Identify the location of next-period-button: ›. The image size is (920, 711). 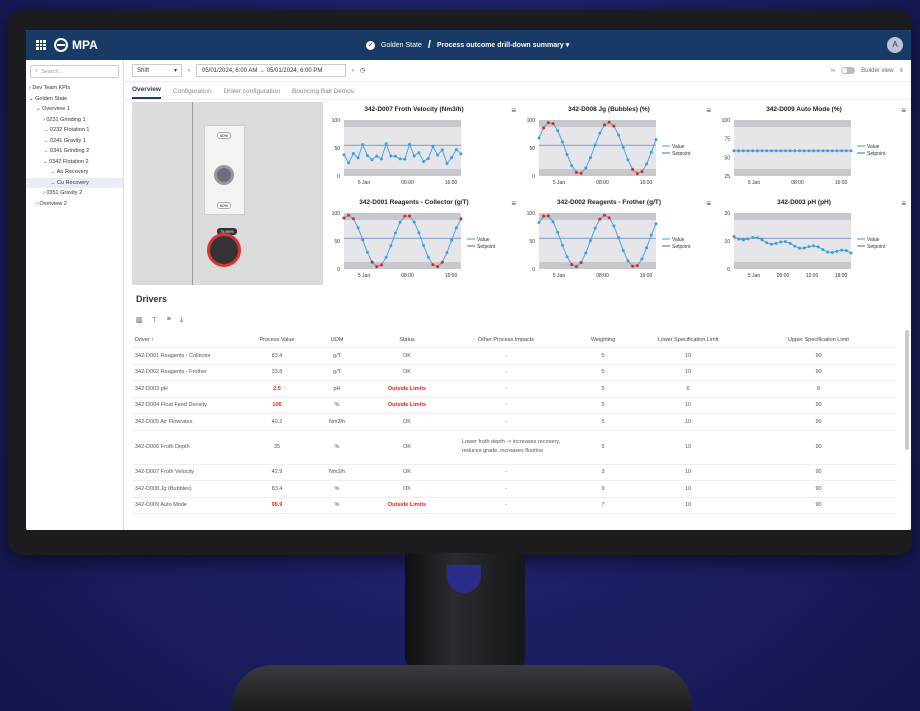
(353, 71).